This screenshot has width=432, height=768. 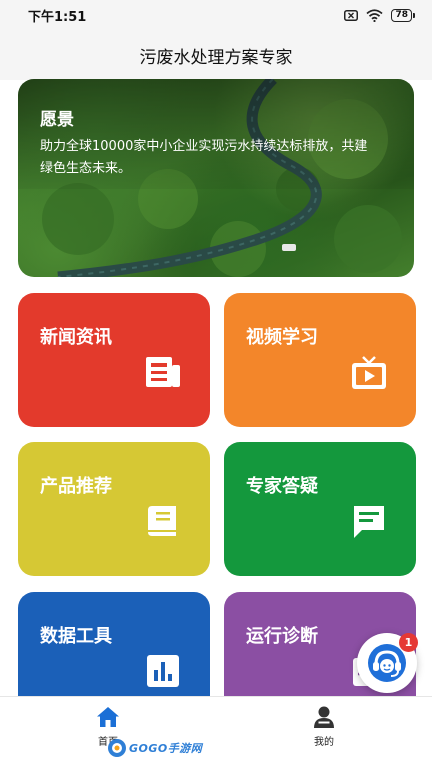 What do you see at coordinates (282, 486) in the screenshot?
I see `tile-expert-label: 专家答疑` at bounding box center [282, 486].